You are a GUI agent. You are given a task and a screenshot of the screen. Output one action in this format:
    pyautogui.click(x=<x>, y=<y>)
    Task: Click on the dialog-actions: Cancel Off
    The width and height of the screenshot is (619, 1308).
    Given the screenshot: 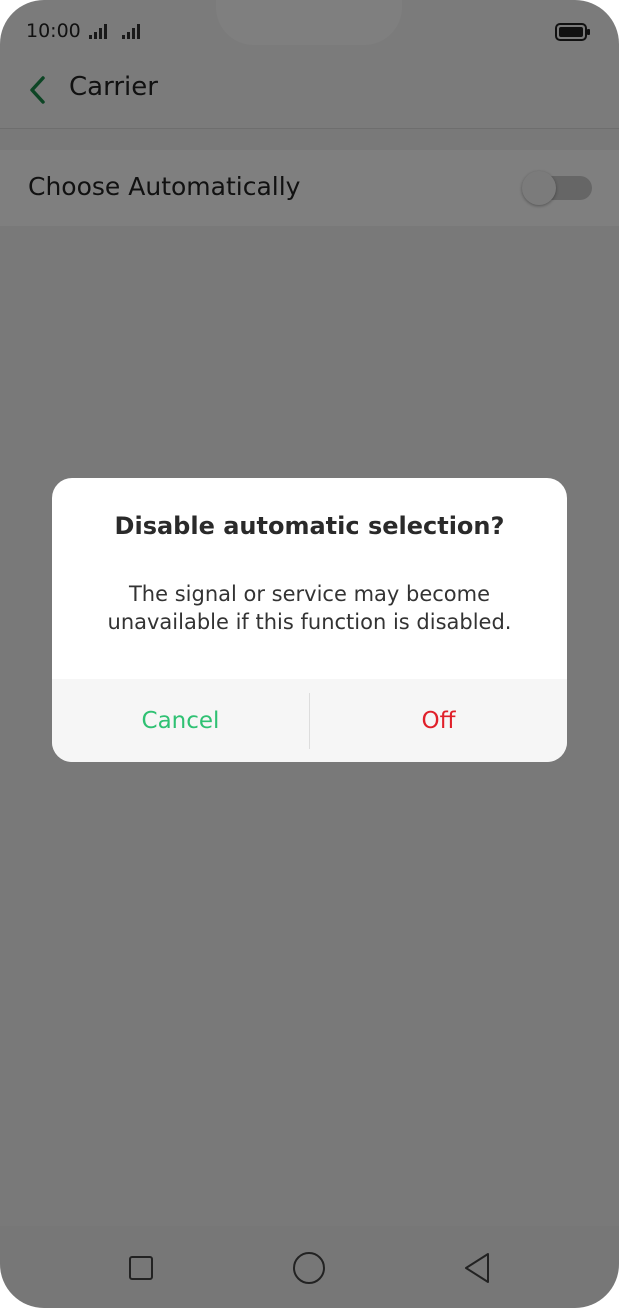 What is the action you would take?
    pyautogui.click(x=309, y=720)
    